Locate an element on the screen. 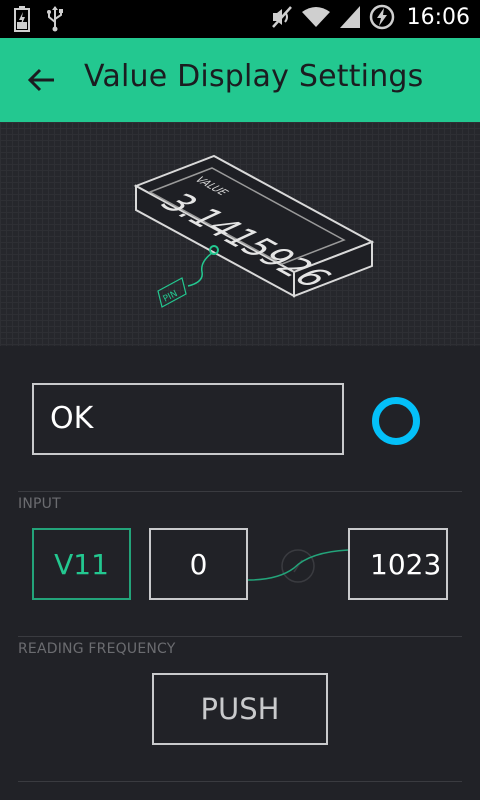  input-section-label: INPUT is located at coordinates (39, 504).